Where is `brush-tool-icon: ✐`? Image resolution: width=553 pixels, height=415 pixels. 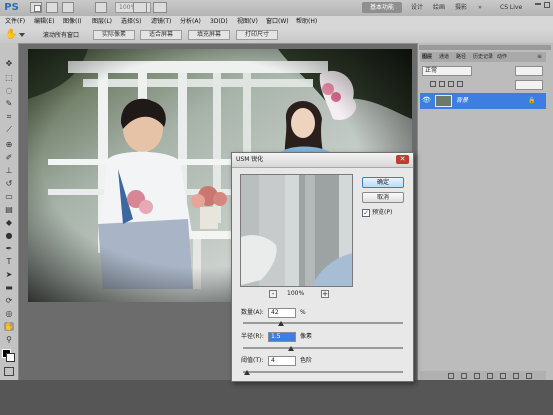 brush-tool-icon: ✐ is located at coordinates (9, 157).